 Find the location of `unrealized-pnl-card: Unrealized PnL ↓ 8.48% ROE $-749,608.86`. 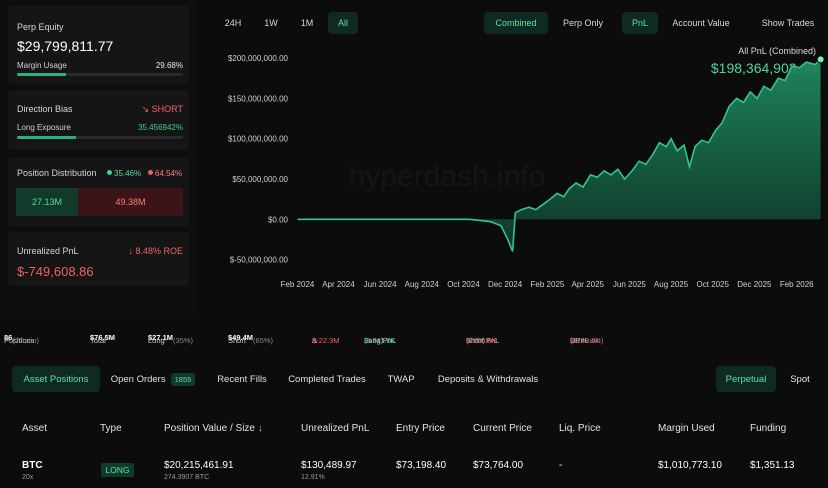

unrealized-pnl-card: Unrealized PnL ↓ 8.48% ROE $-749,608.86 is located at coordinates (98, 259).